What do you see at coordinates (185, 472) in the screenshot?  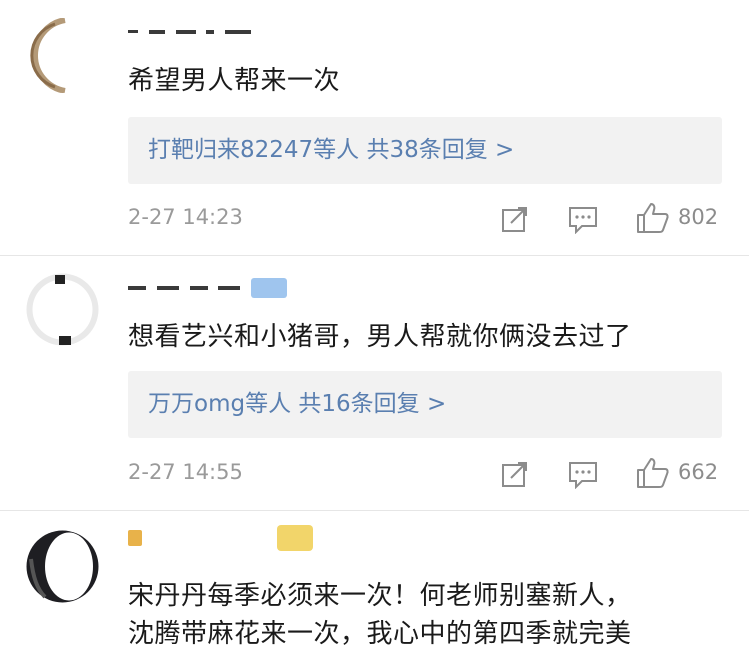 I see `timestamp: 2-27 14:55` at bounding box center [185, 472].